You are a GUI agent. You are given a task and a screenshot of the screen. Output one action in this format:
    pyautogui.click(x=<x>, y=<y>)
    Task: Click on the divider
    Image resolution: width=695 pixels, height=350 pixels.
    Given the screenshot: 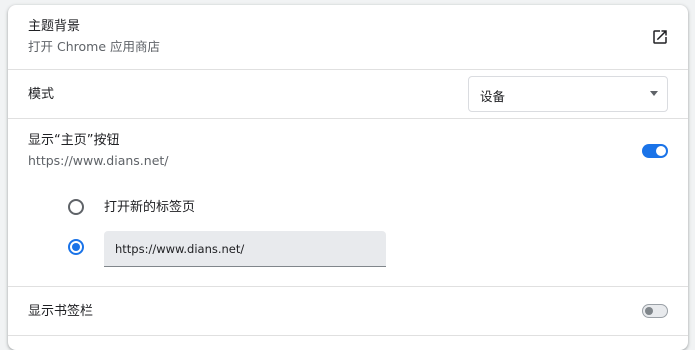 What is the action you would take?
    pyautogui.click(x=348, y=335)
    